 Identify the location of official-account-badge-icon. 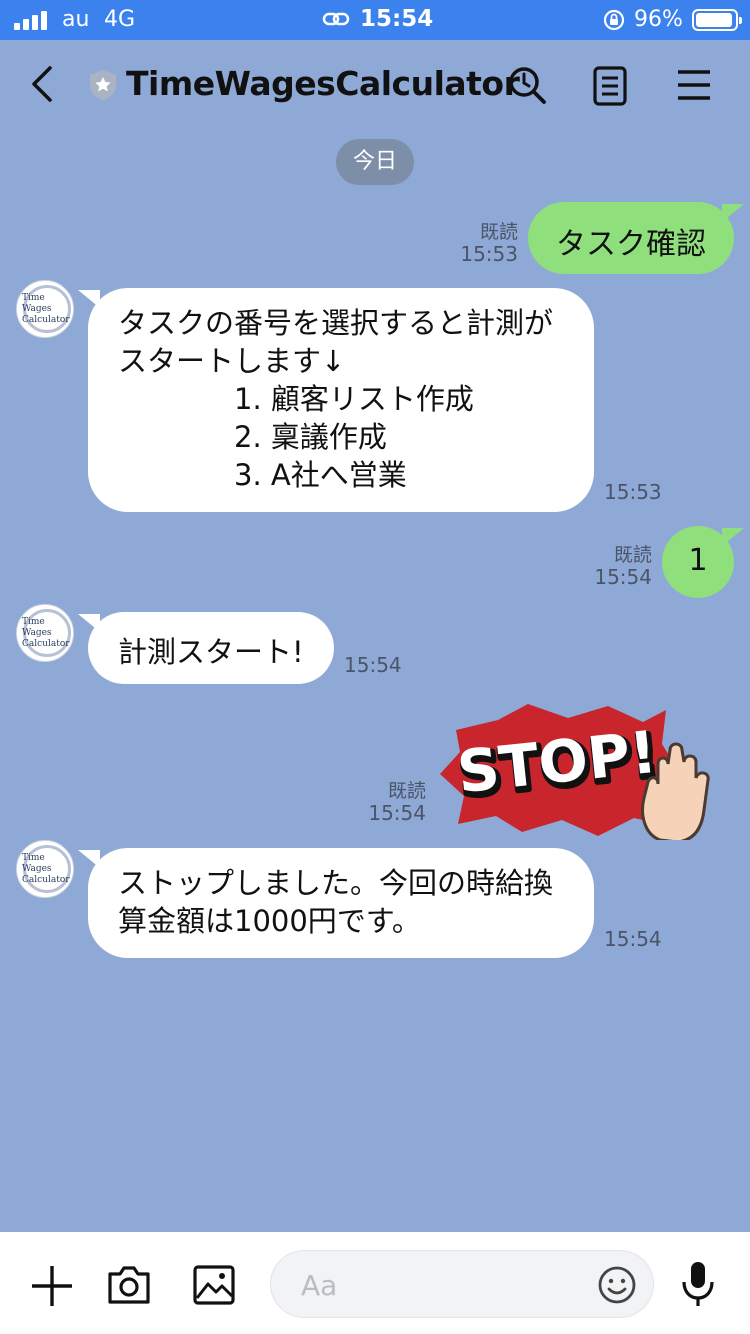
(103, 87).